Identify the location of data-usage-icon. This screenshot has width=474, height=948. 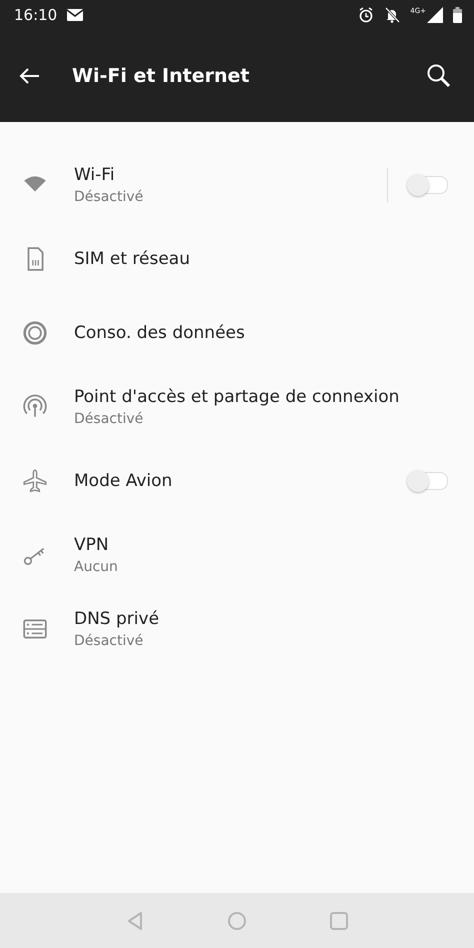
(35, 333).